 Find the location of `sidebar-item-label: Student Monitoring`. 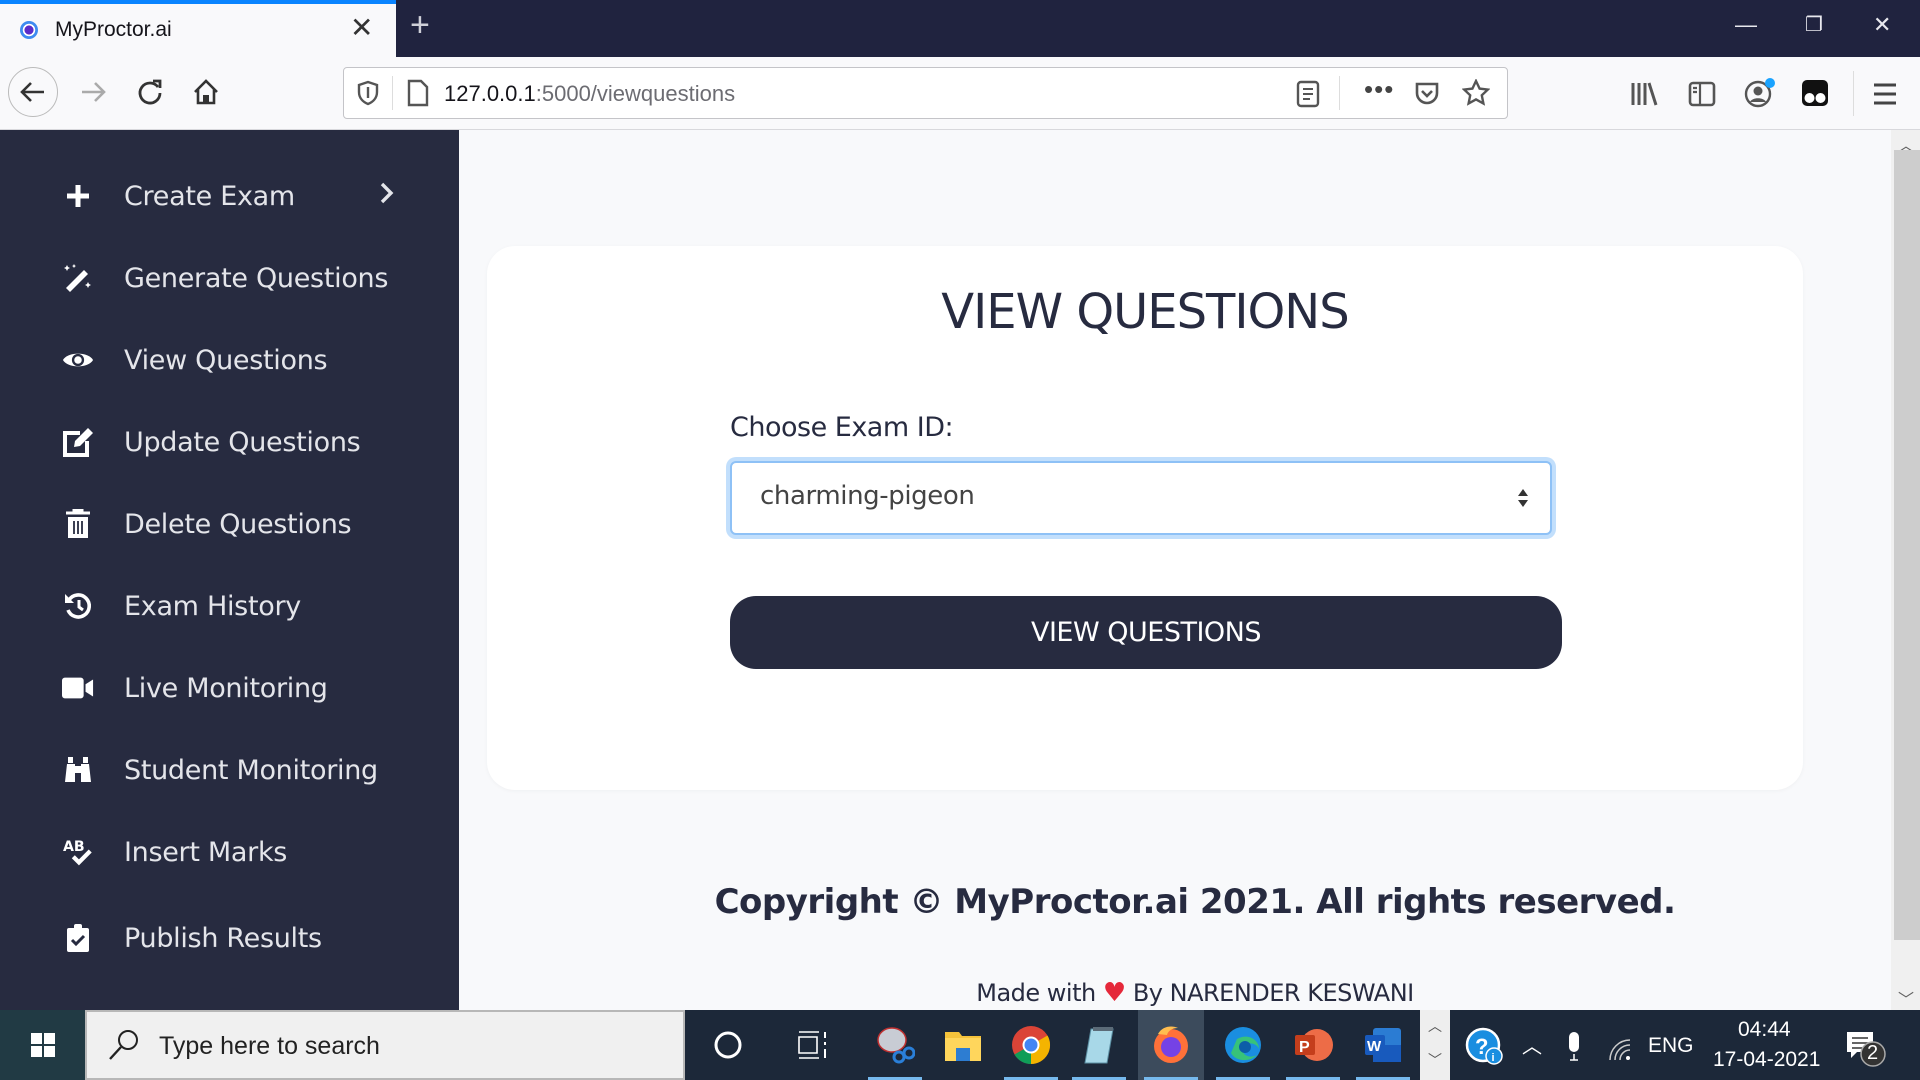

sidebar-item-label: Student Monitoring is located at coordinates (251, 770).